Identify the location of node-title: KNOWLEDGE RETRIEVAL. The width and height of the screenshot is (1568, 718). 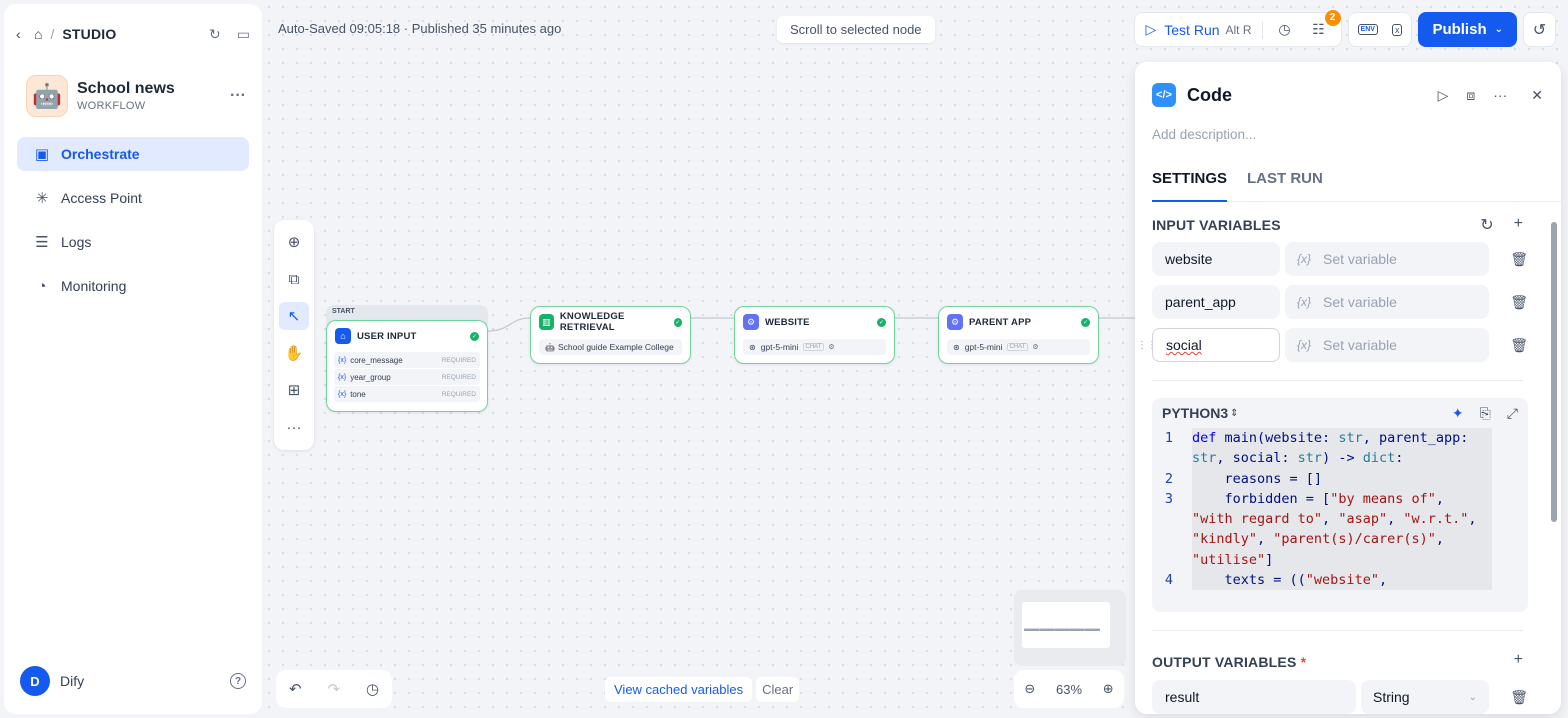
(592, 322).